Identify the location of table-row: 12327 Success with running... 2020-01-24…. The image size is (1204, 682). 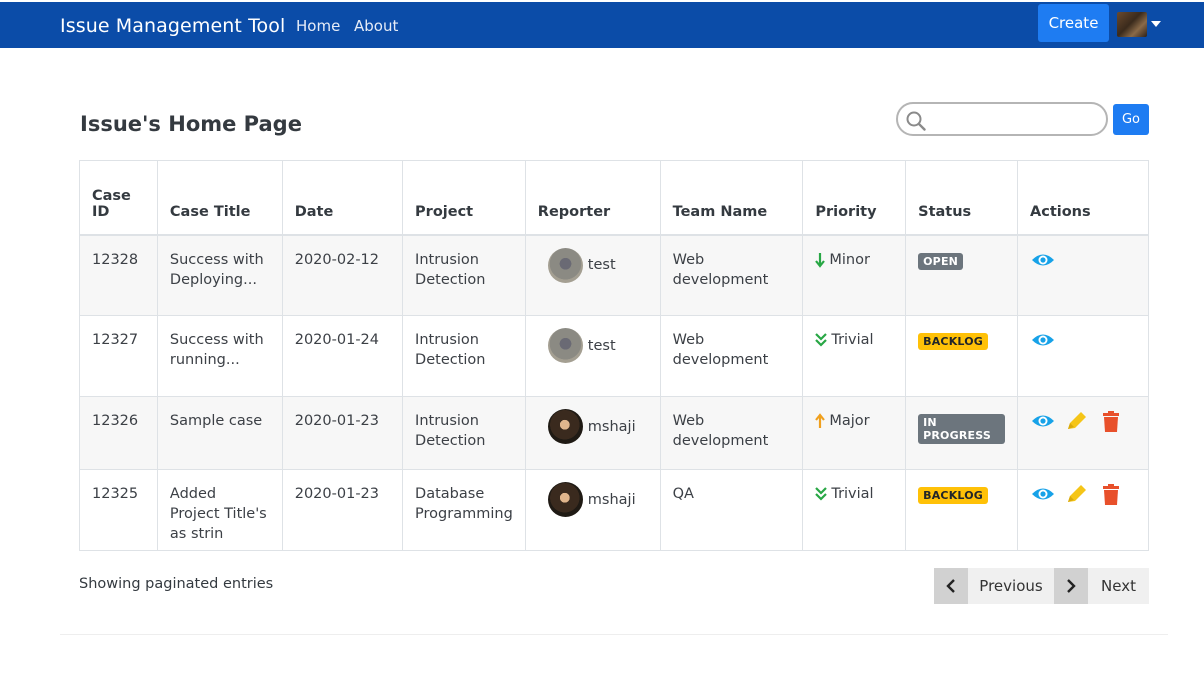
(614, 356).